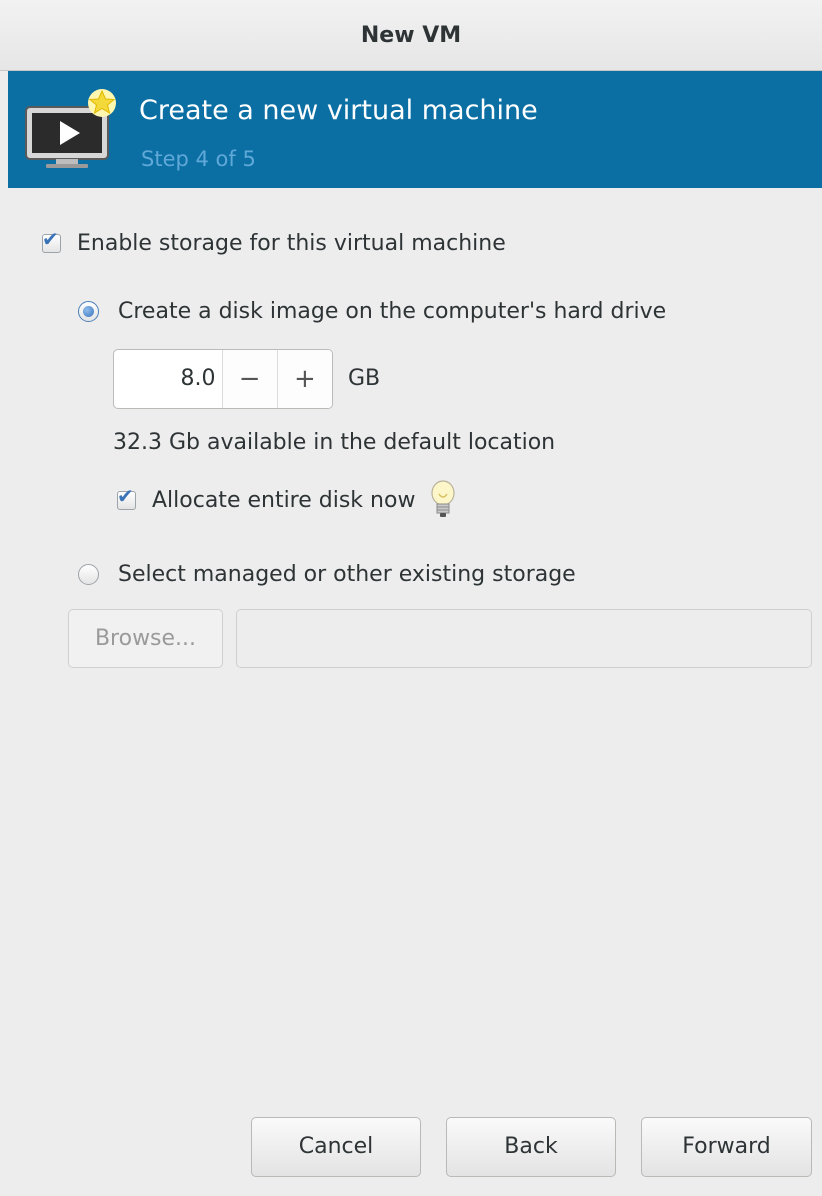 This screenshot has width=822, height=1196. I want to click on lightbulb-hint-icon, so click(443, 500).